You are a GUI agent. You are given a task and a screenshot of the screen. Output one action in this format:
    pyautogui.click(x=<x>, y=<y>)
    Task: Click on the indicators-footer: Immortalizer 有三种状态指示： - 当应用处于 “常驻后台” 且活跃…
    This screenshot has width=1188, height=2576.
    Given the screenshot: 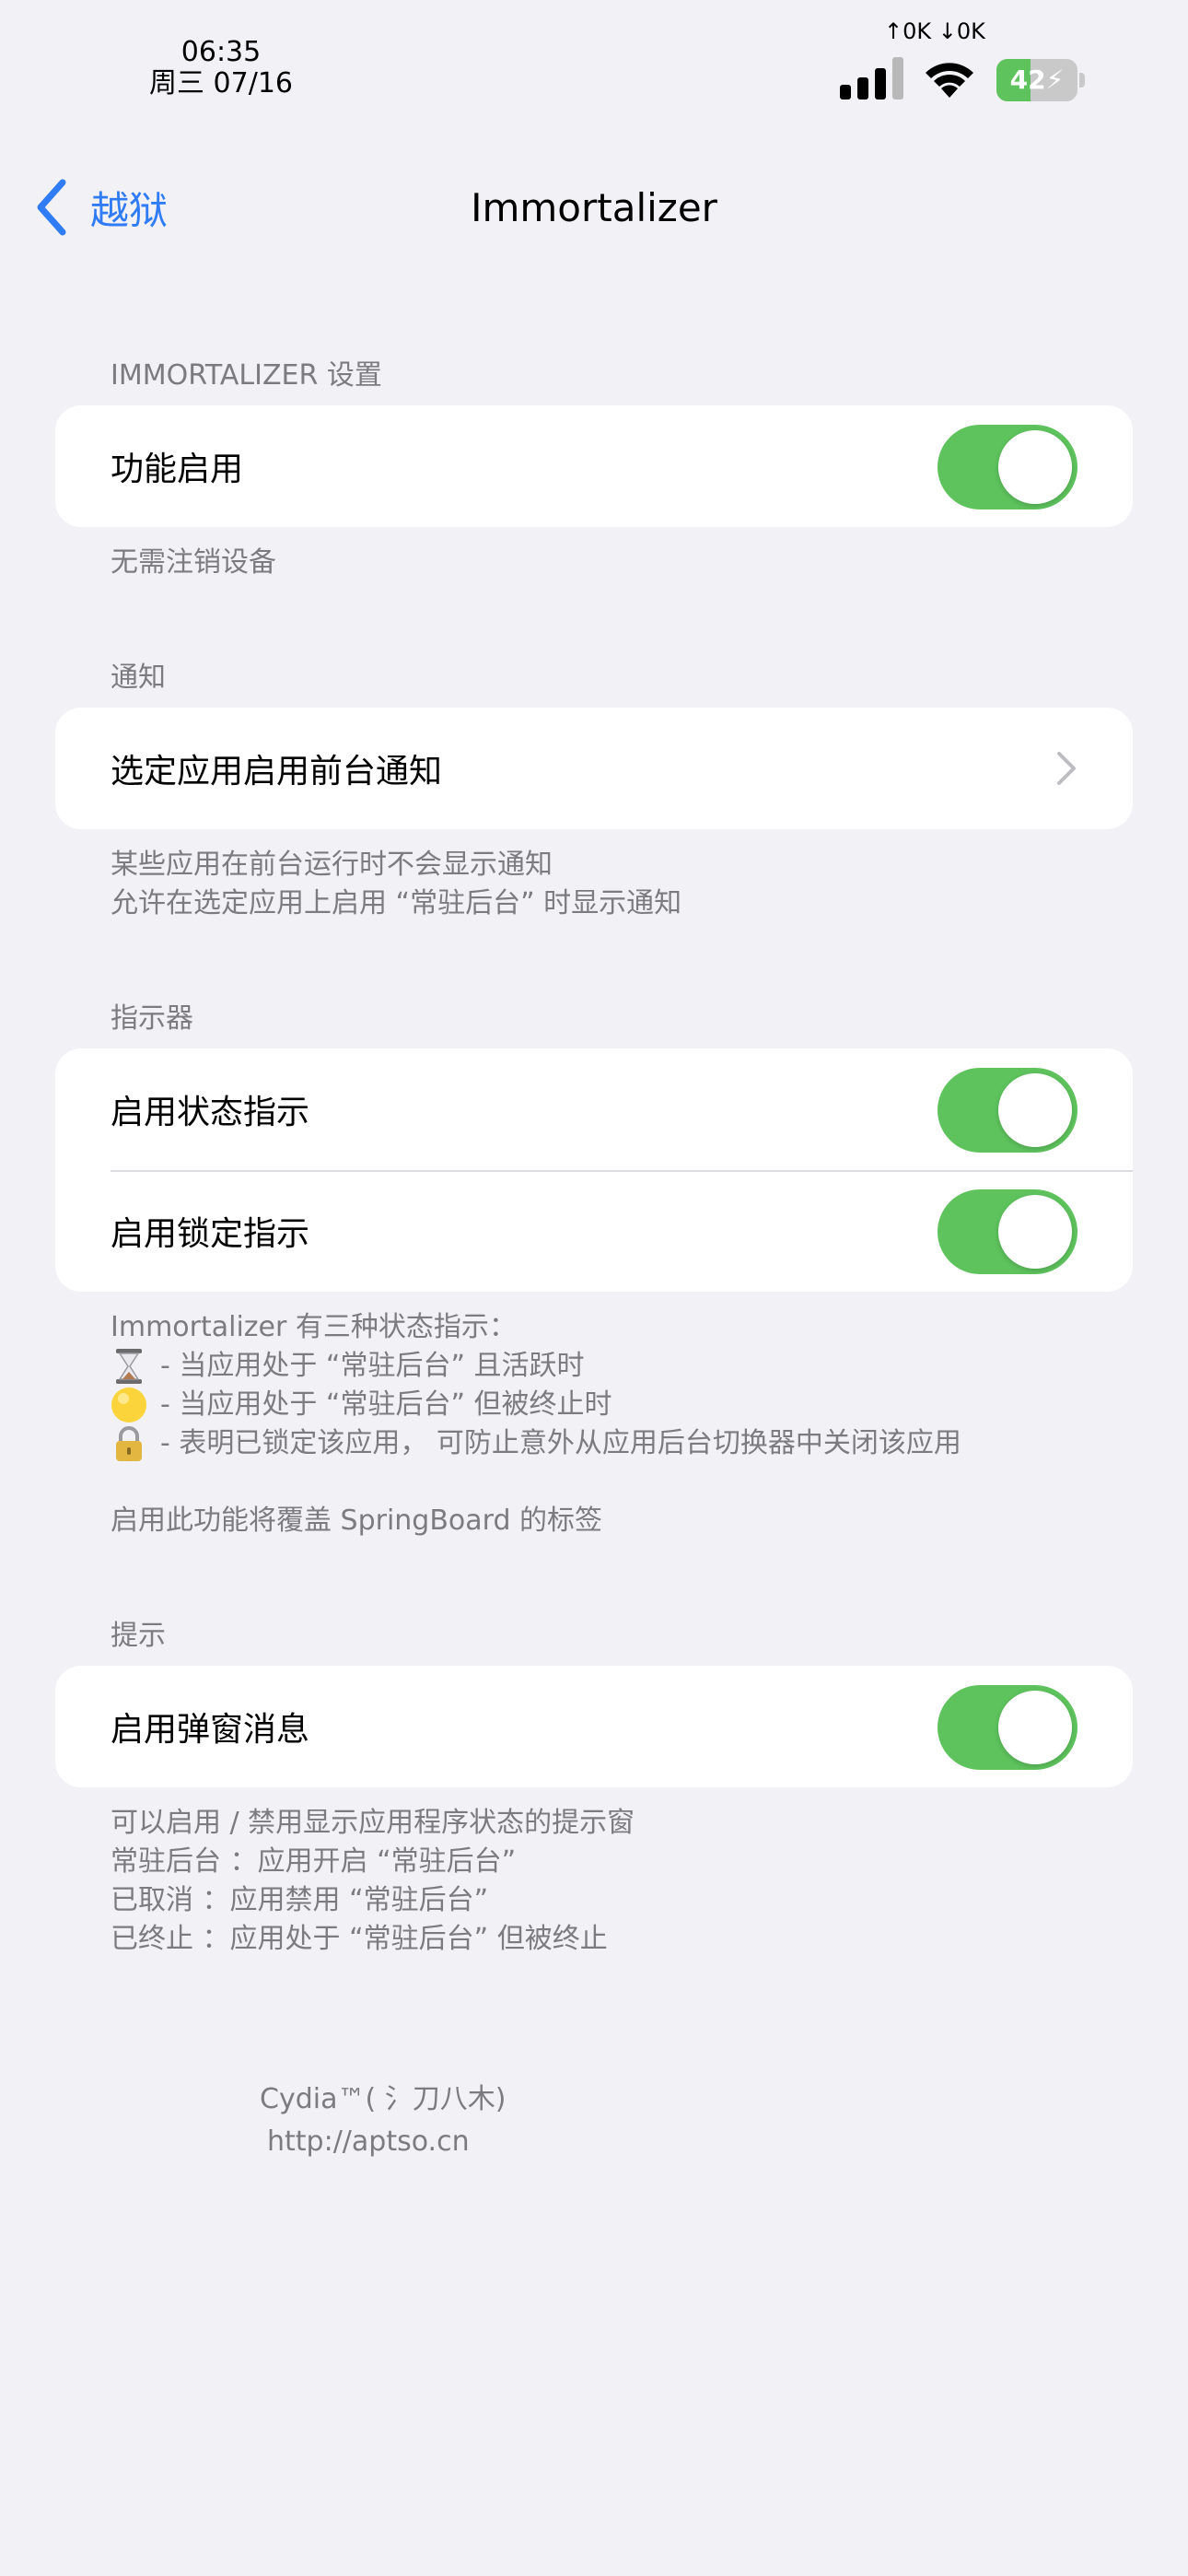 What is the action you would take?
    pyautogui.click(x=536, y=1424)
    